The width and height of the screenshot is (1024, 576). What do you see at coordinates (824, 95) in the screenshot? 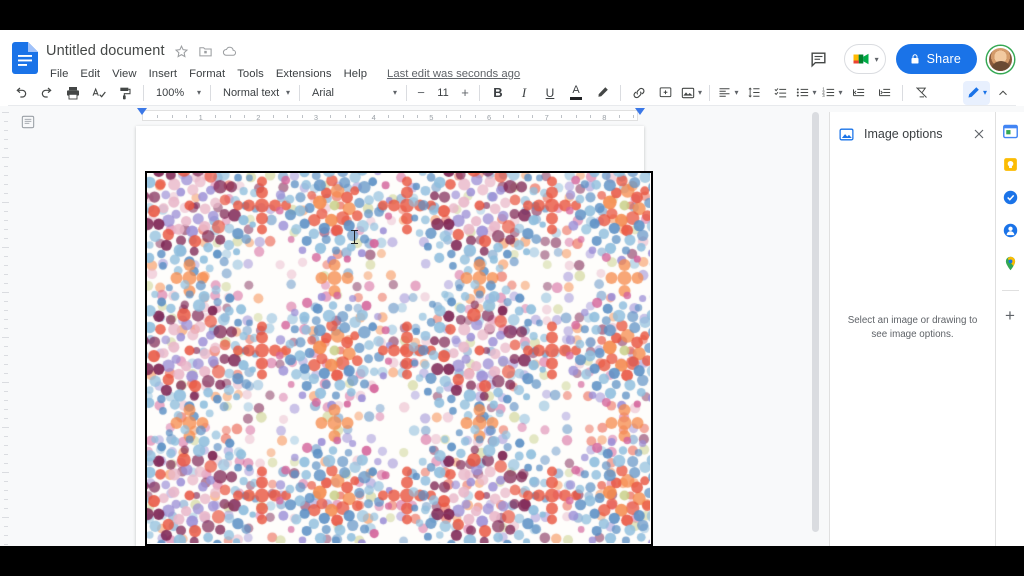
I see `svg-text: 3` at bounding box center [824, 95].